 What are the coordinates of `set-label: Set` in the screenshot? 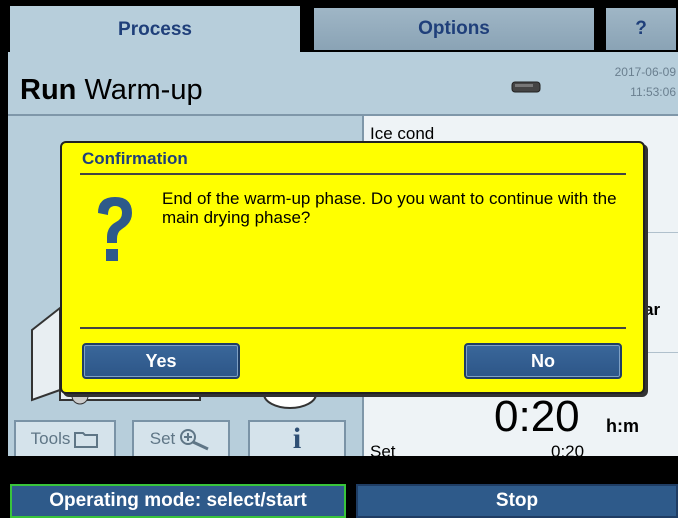 It's located at (162, 438).